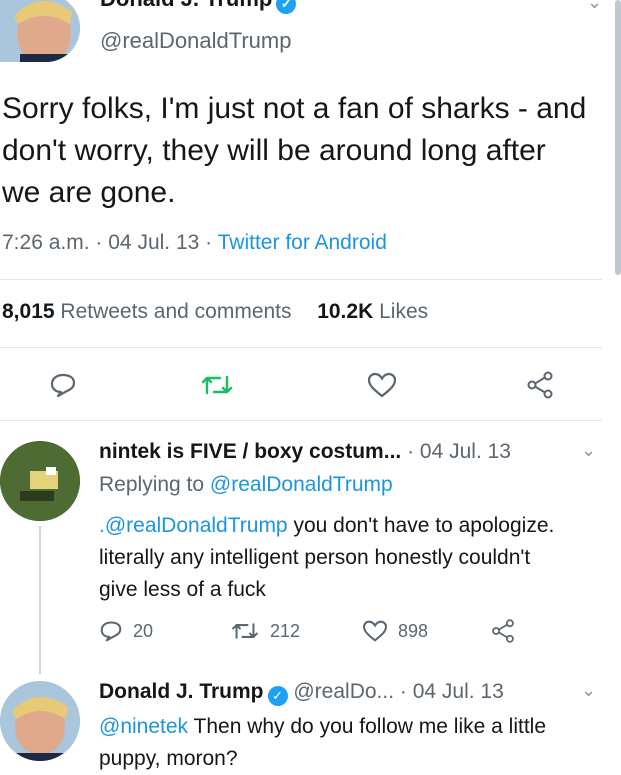  I want to click on thread-line, so click(40, 600).